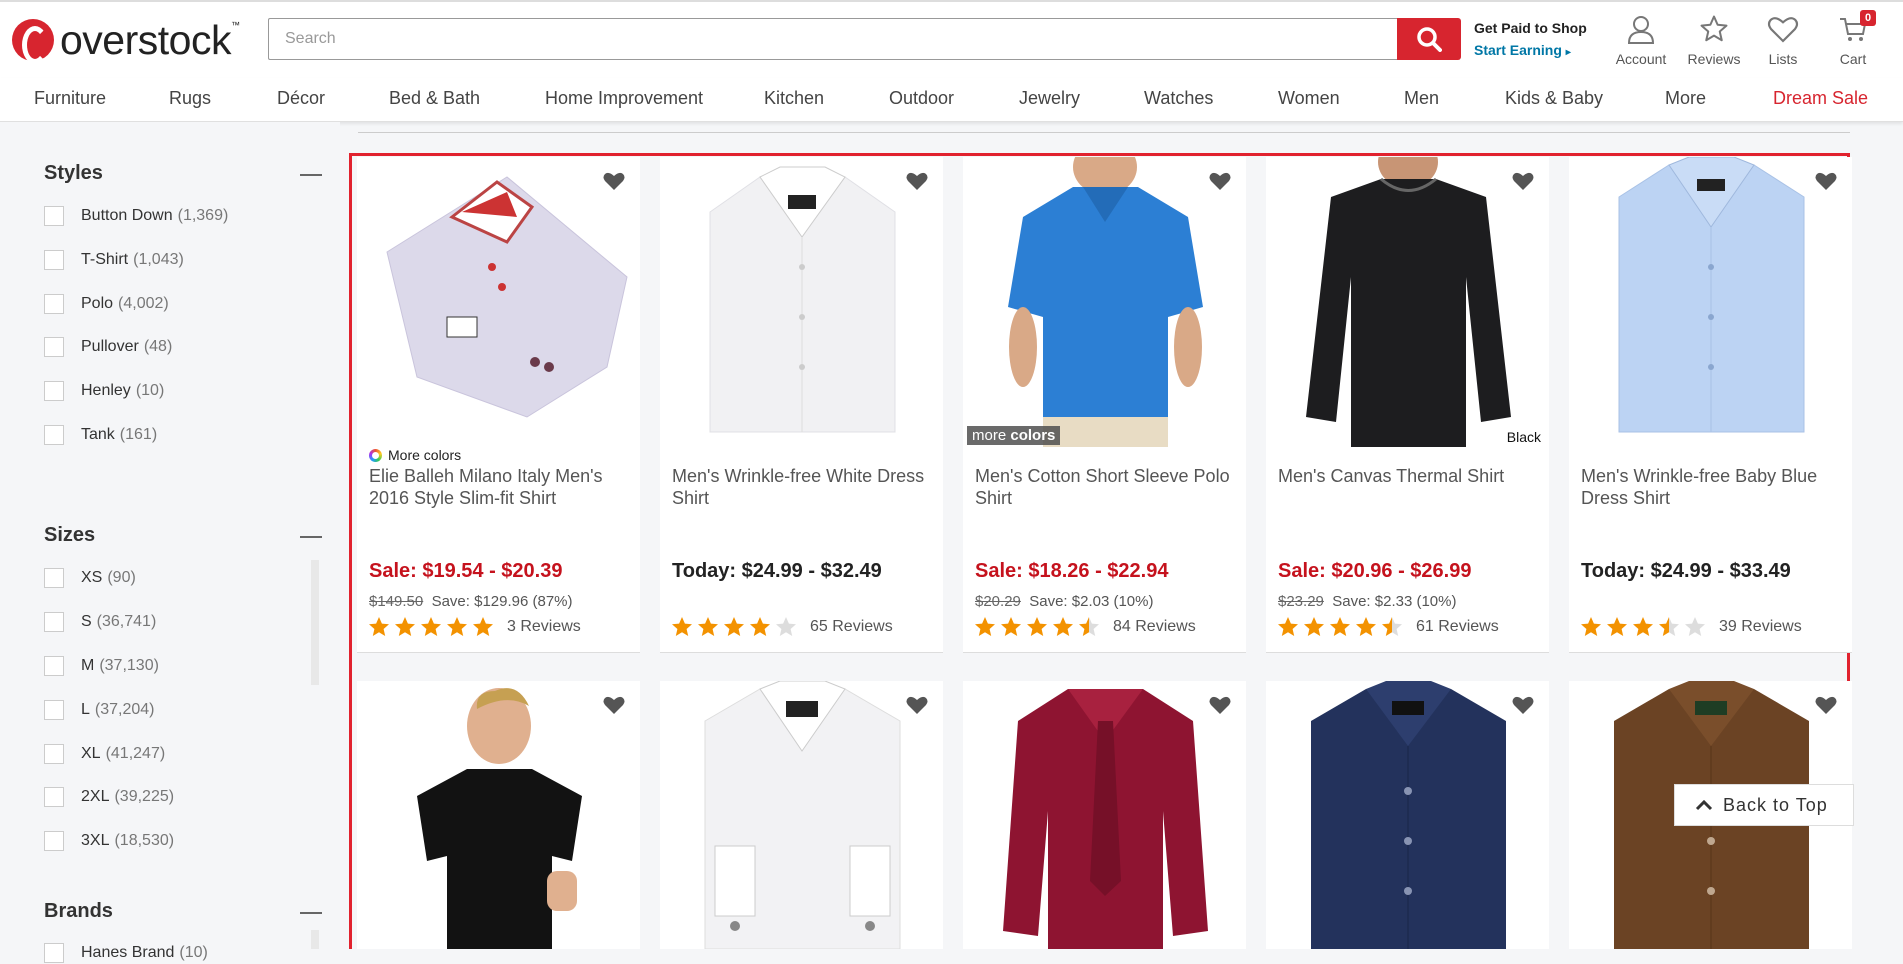 The width and height of the screenshot is (1903, 964). Describe the element at coordinates (70, 535) in the screenshot. I see `sizes-filter-title: Sizes` at that location.